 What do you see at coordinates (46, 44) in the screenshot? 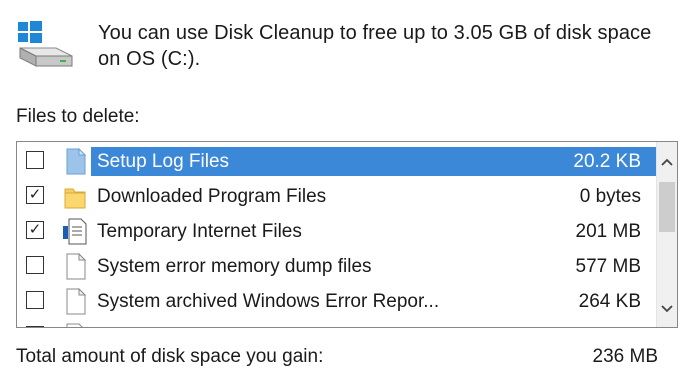
I see `disk-cleanup-header-icon` at bounding box center [46, 44].